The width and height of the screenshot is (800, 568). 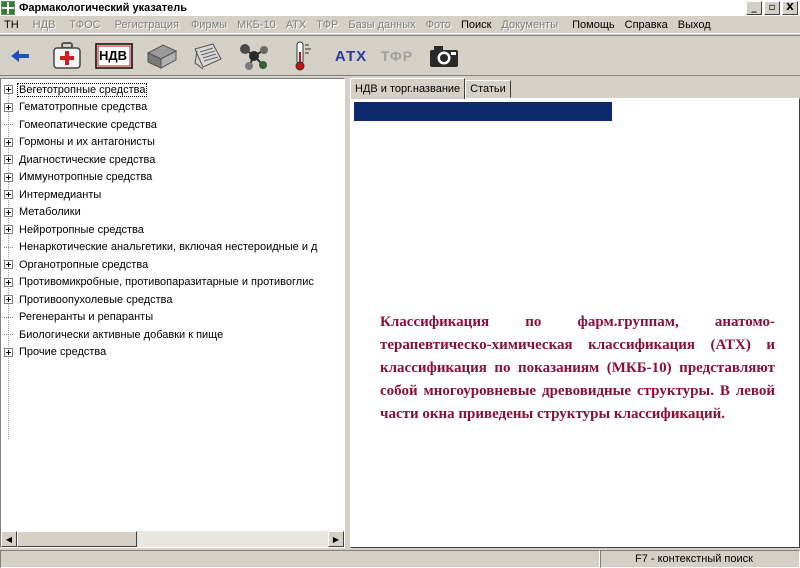 What do you see at coordinates (44, 25) in the screenshot?
I see `menu-item-1: НДВ` at bounding box center [44, 25].